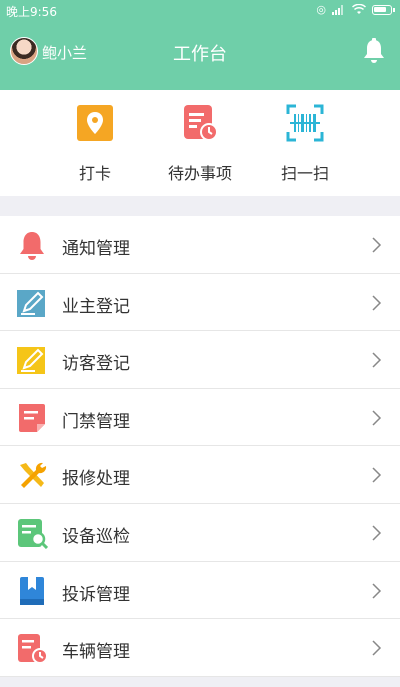  I want to click on bell-icon, so click(32, 246).